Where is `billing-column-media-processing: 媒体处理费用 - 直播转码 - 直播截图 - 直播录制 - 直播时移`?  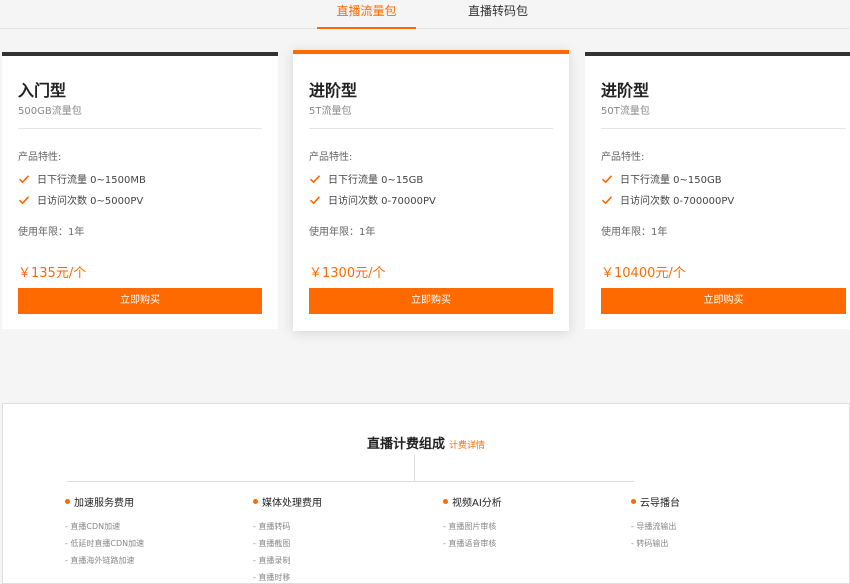
billing-column-media-processing: 媒体处理费用 - 直播转码 - 直播截图 - 直播录制 - 直播时移 is located at coordinates (287, 539).